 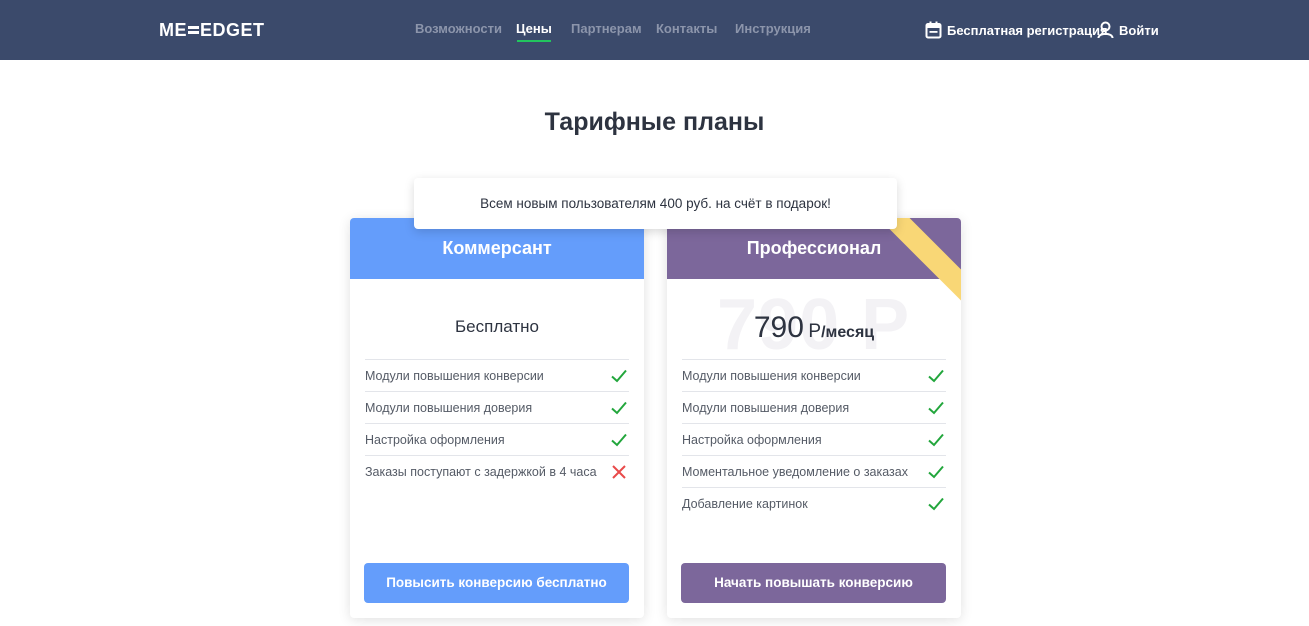 What do you see at coordinates (1105, 30) in the screenshot?
I see `user-icon` at bounding box center [1105, 30].